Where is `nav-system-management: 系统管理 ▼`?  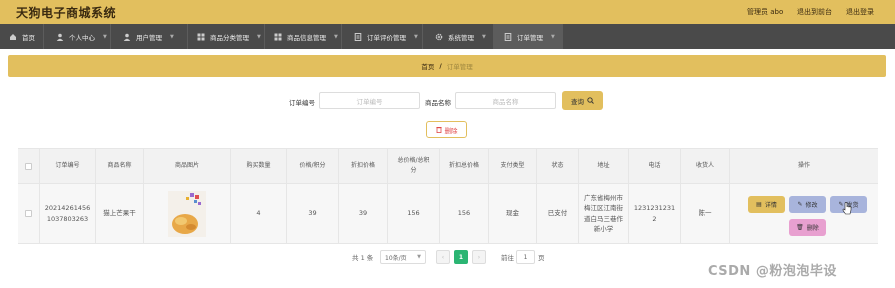 nav-system-management: 系统管理 ▼ is located at coordinates (458, 36).